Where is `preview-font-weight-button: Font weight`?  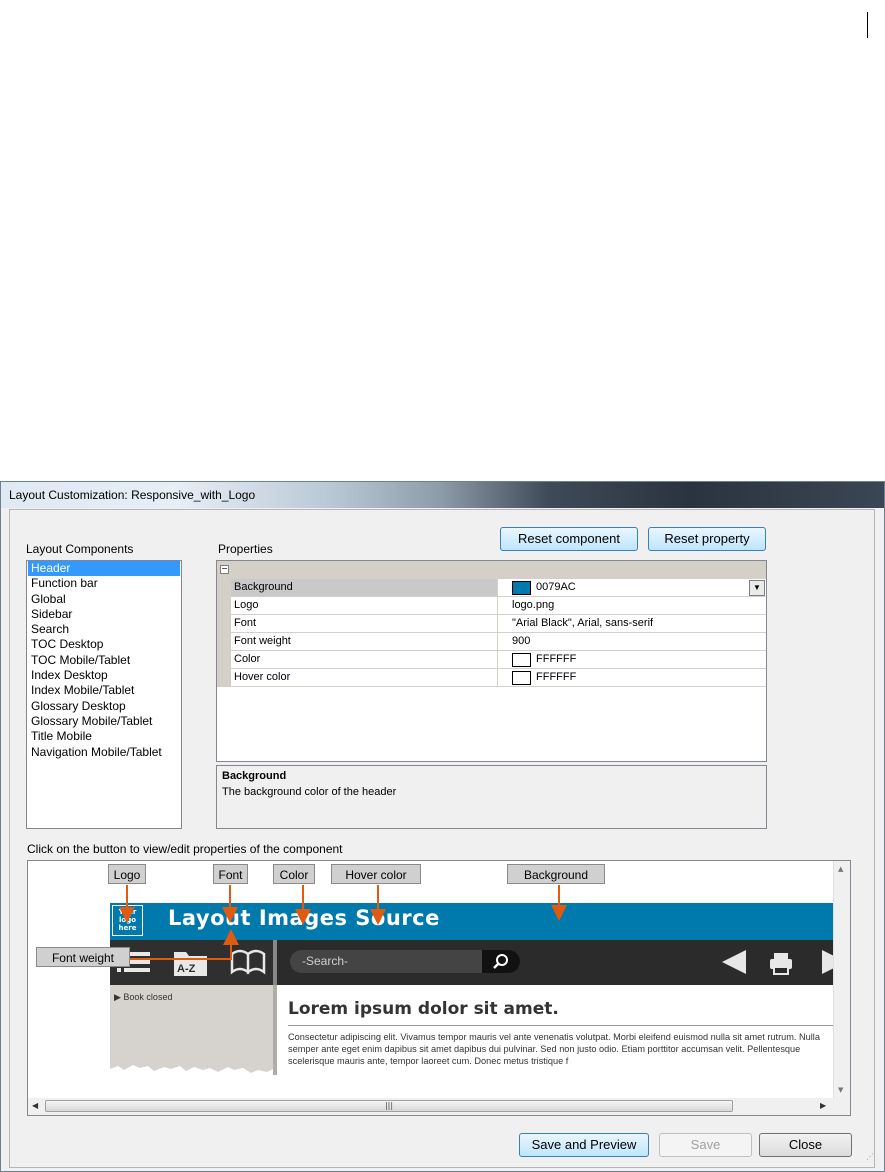
preview-font-weight-button: Font weight is located at coordinates (83, 957).